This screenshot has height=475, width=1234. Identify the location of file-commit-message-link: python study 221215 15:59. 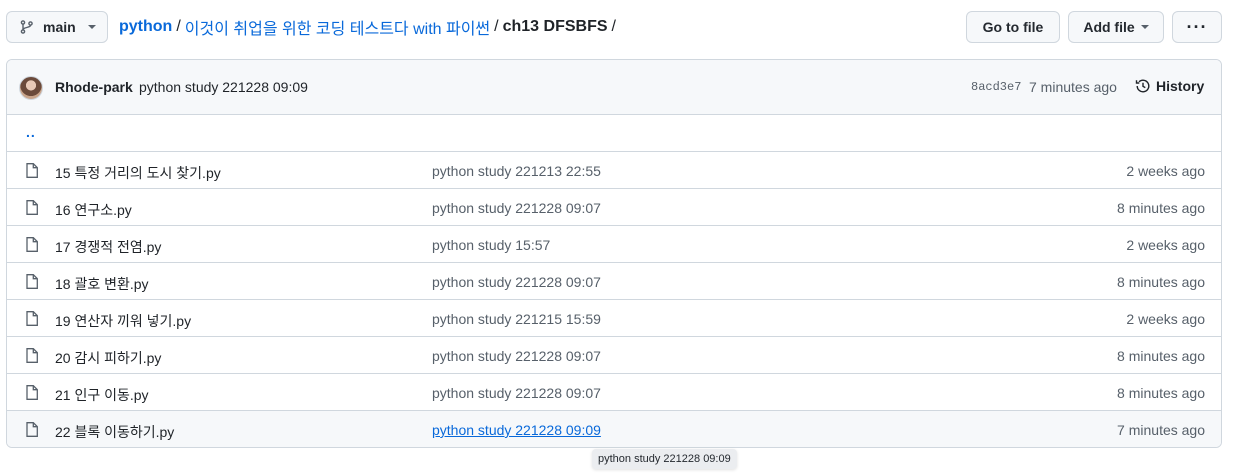
(516, 319).